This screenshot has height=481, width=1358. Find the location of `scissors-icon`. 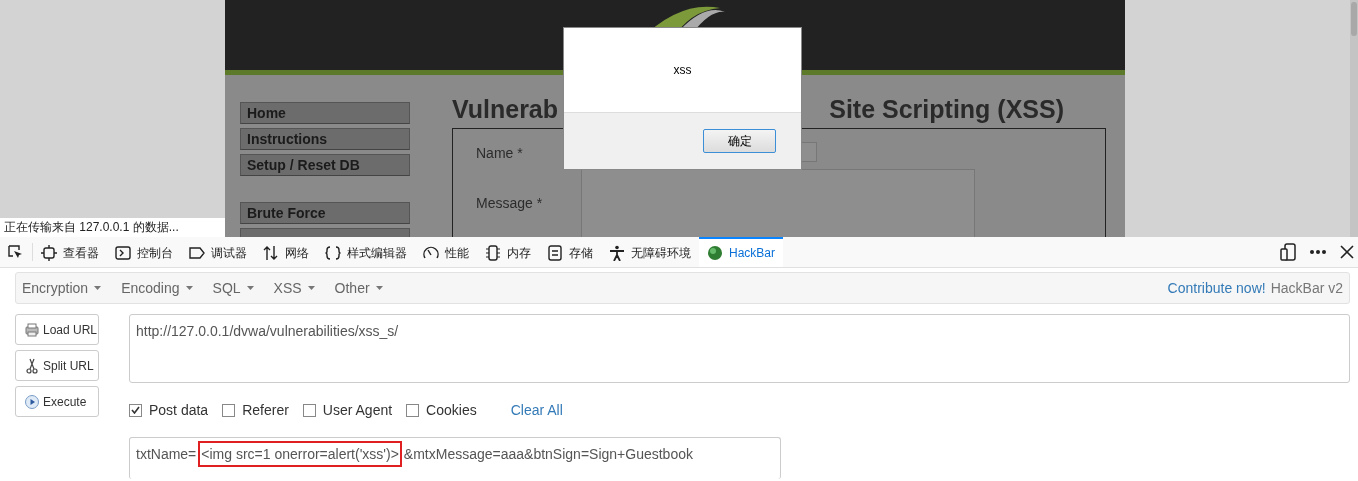

scissors-icon is located at coordinates (32, 365).